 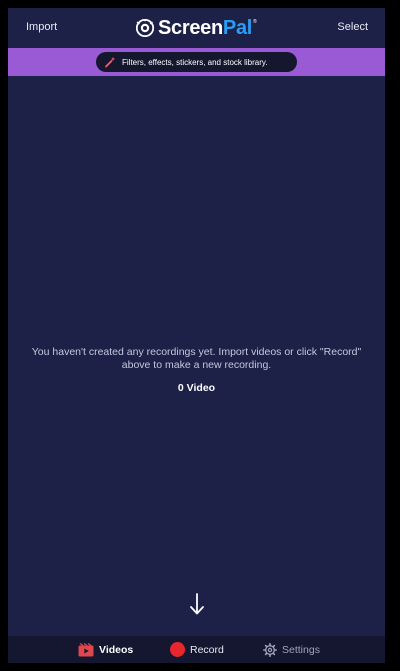 I want to click on tab-settings-label: Settings, so click(x=301, y=649).